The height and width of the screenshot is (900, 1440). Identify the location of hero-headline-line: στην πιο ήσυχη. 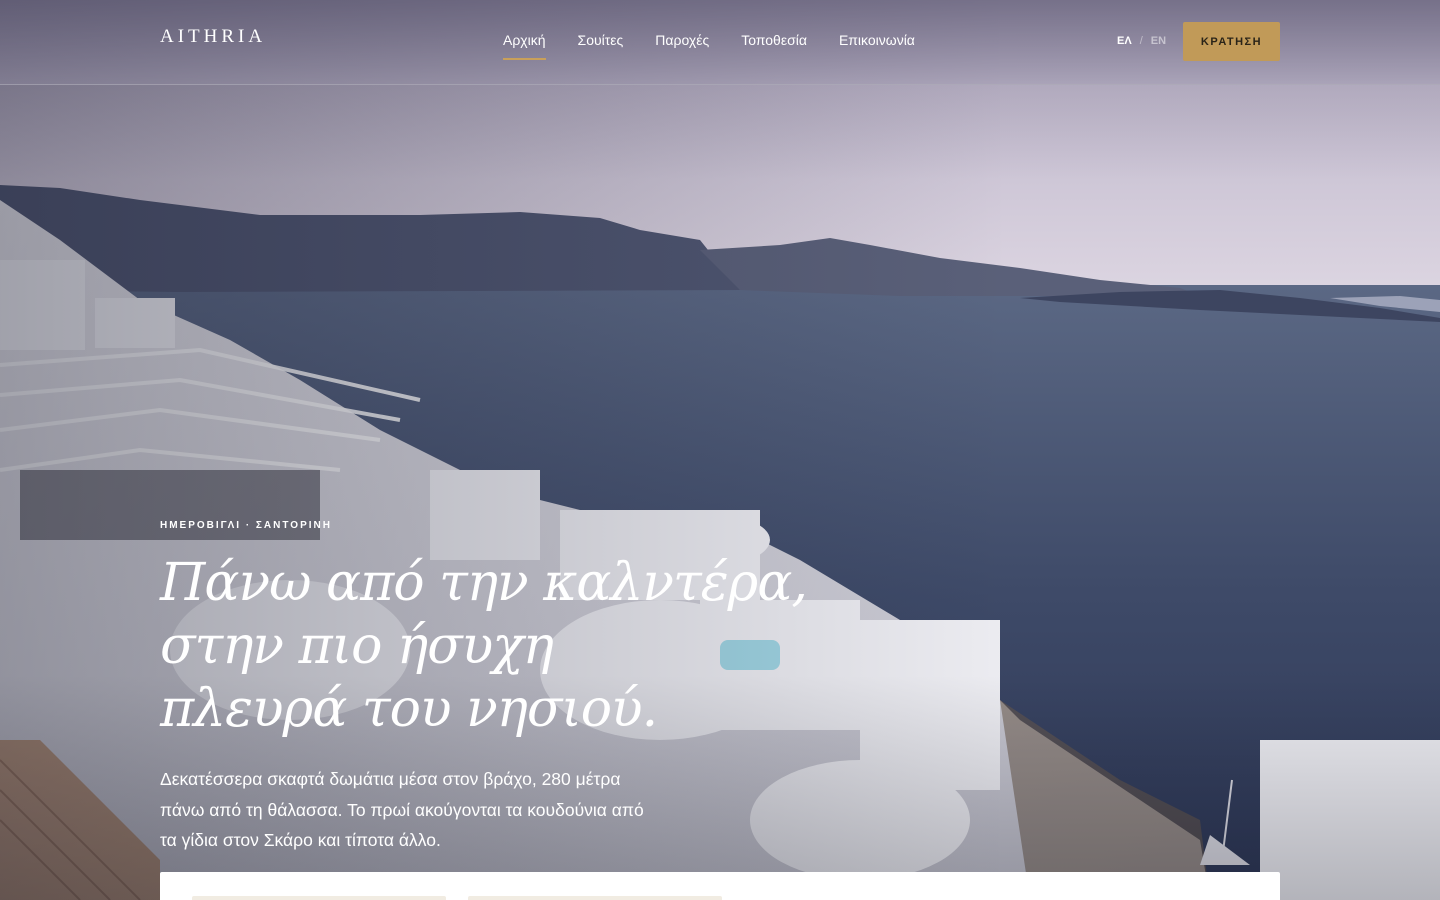
(357, 646).